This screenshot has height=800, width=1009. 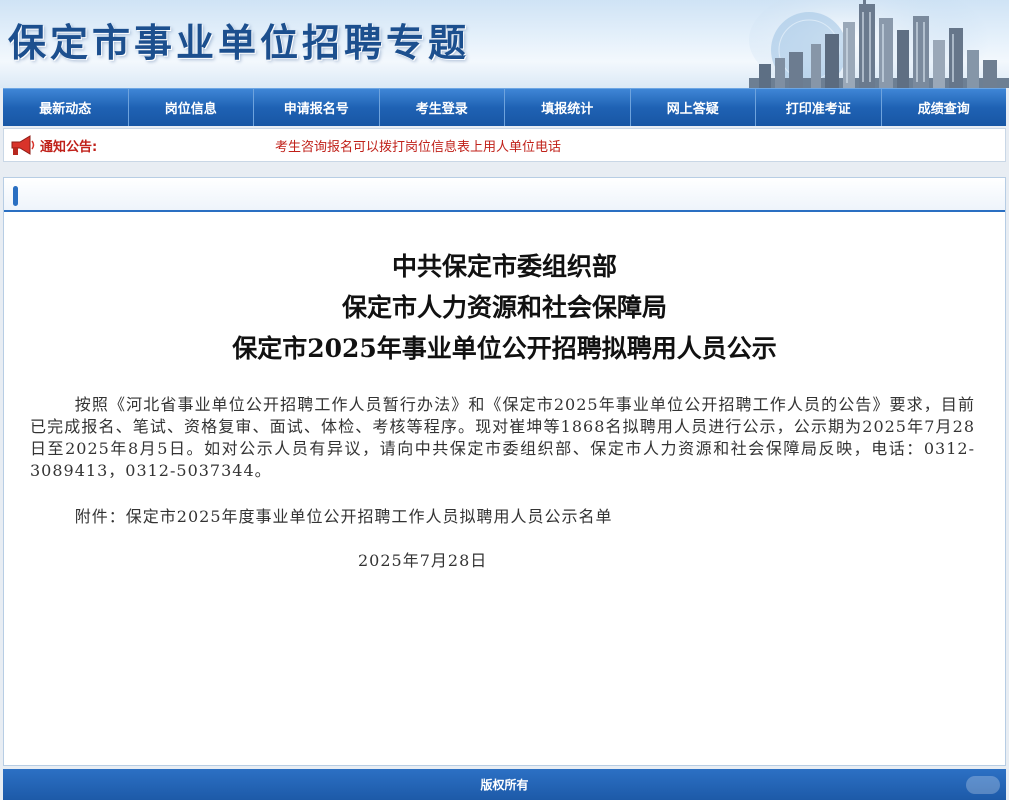 I want to click on footer: 版权所有, so click(x=504, y=784).